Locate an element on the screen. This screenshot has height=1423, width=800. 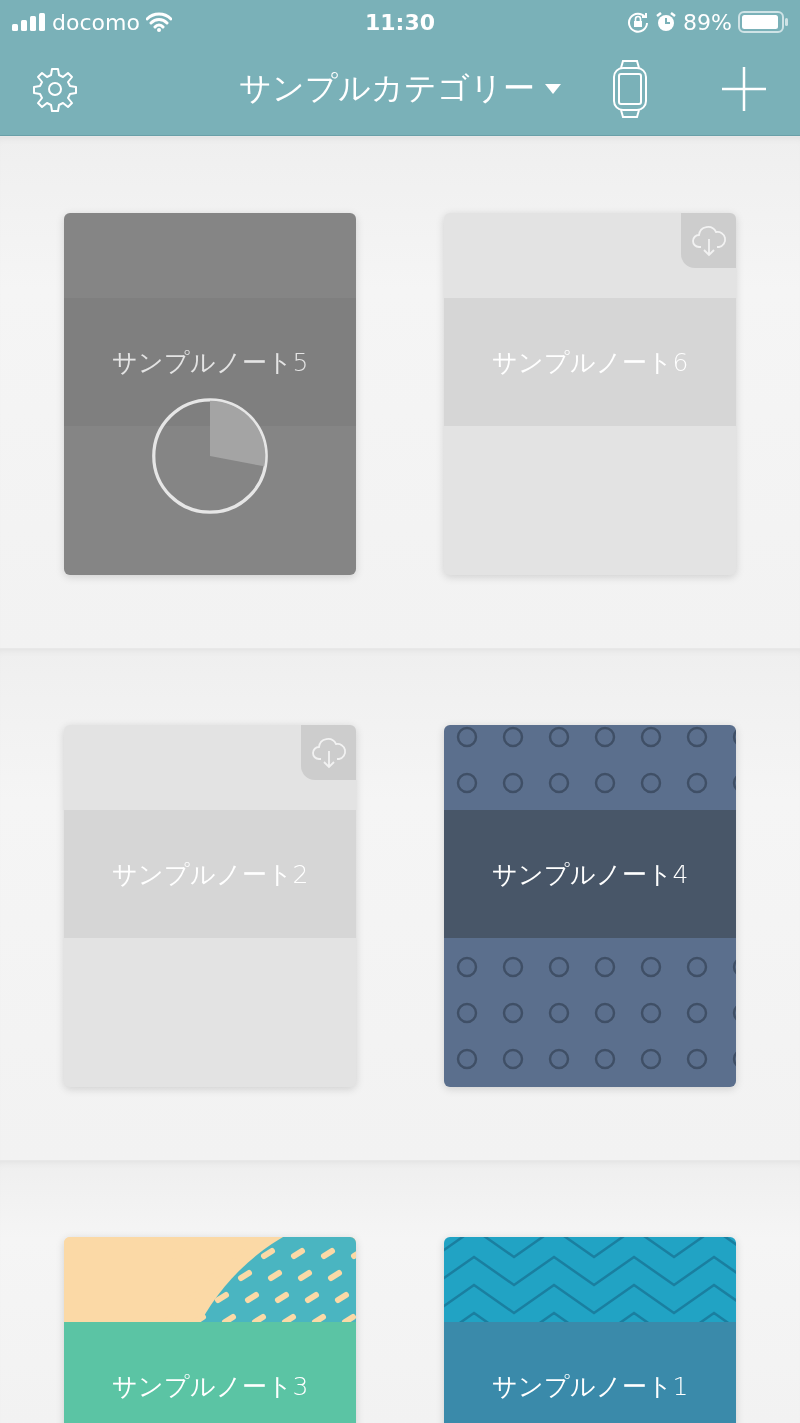
battery-icon is located at coordinates (763, 22).